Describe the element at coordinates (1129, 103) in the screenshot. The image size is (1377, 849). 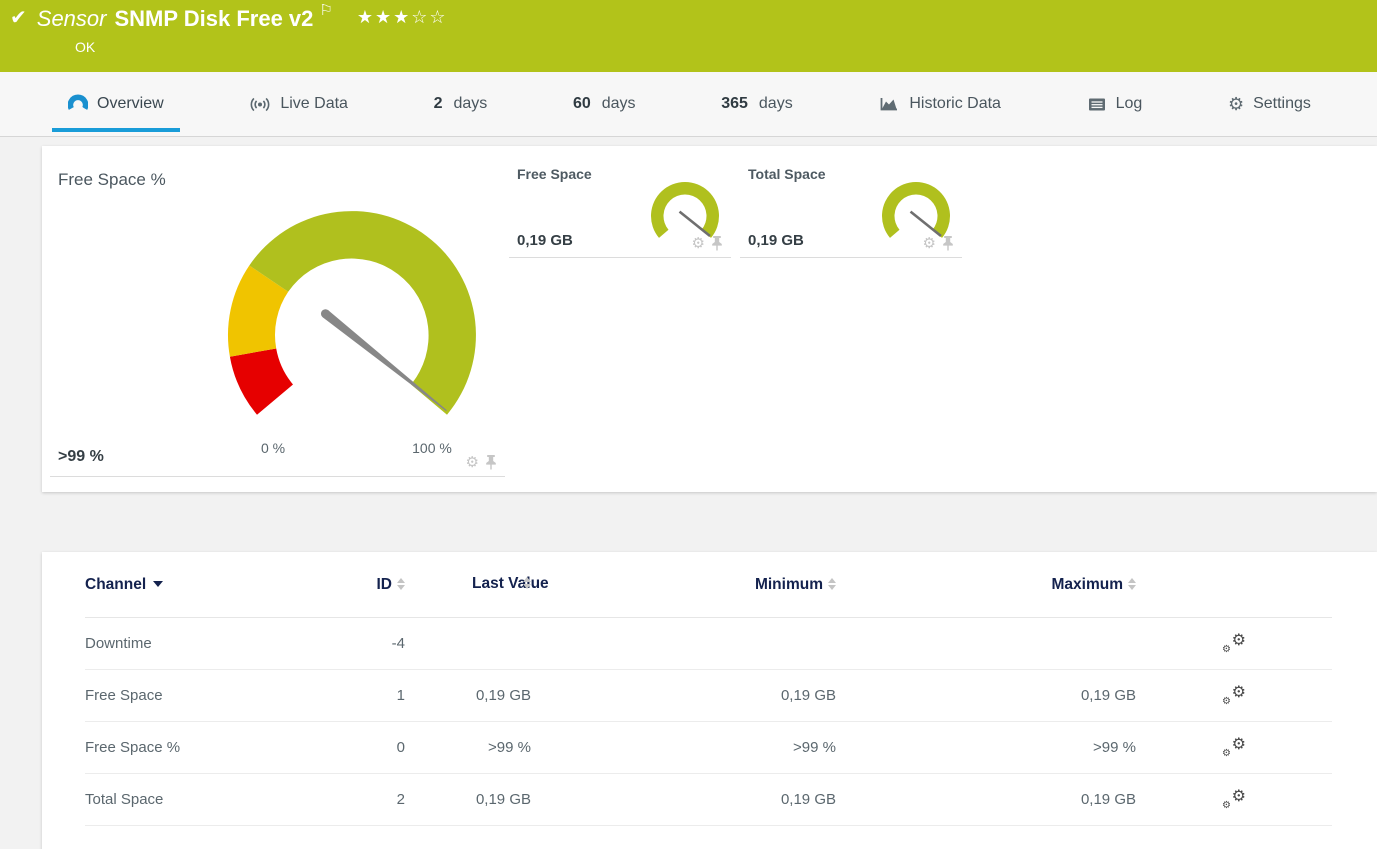
I see `tab-label: Log` at that location.